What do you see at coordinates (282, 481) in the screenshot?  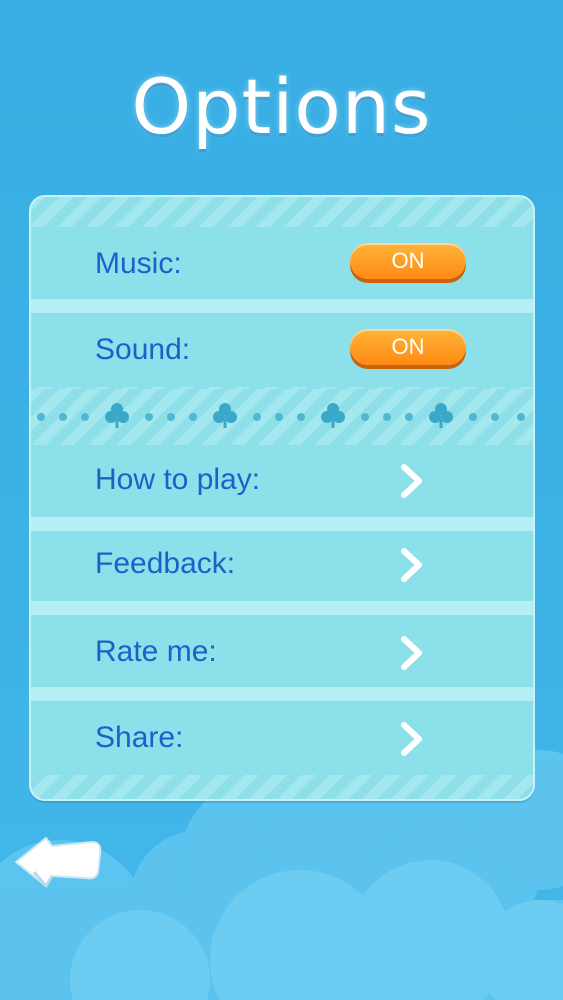 I see `menu-item-how-to-play: How to play:` at bounding box center [282, 481].